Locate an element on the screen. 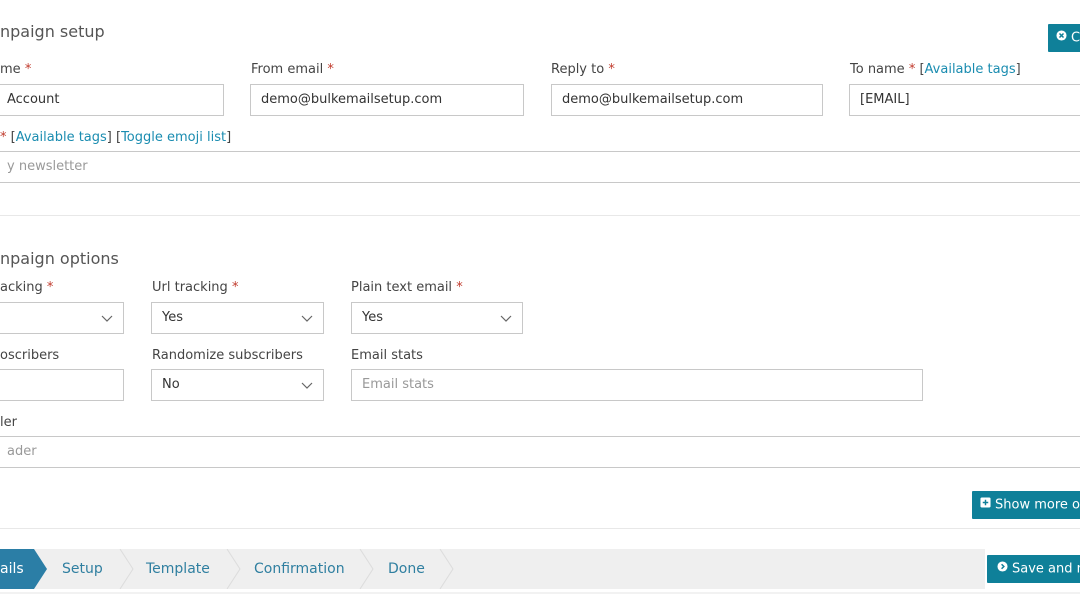 Image resolution: width=1080 pixels, height=612 pixels. campaign-name-label: me * is located at coordinates (16, 69).